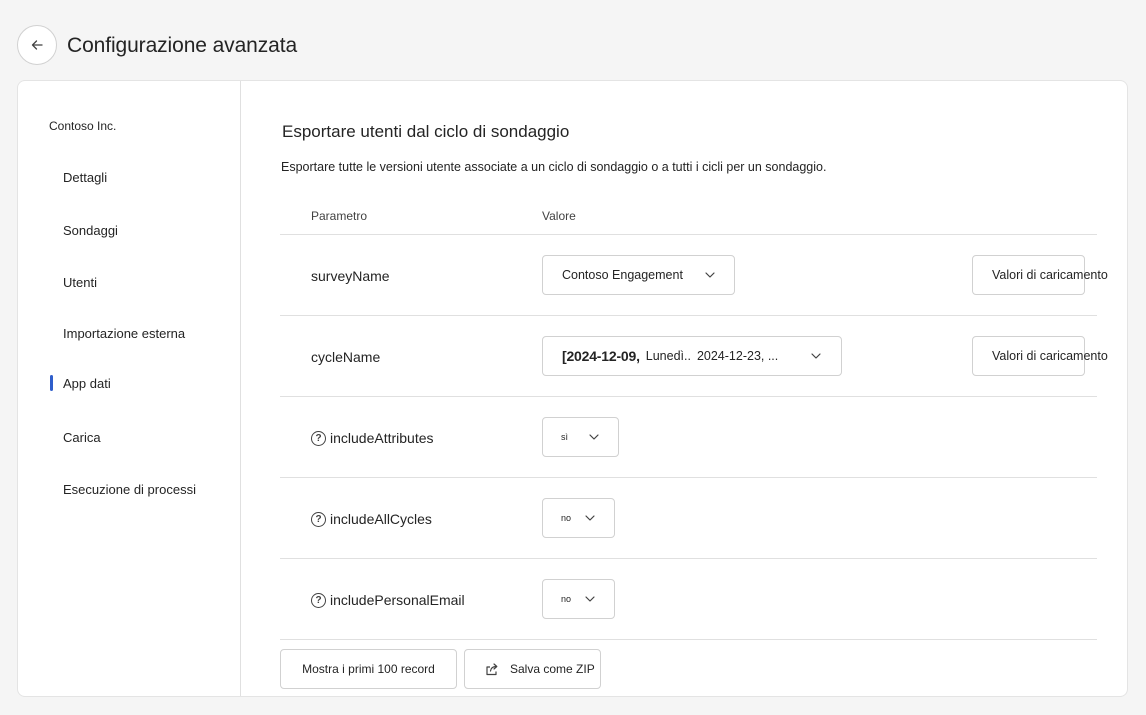 The height and width of the screenshot is (715, 1146). I want to click on sidebar-item-carica: Carica, so click(82, 437).